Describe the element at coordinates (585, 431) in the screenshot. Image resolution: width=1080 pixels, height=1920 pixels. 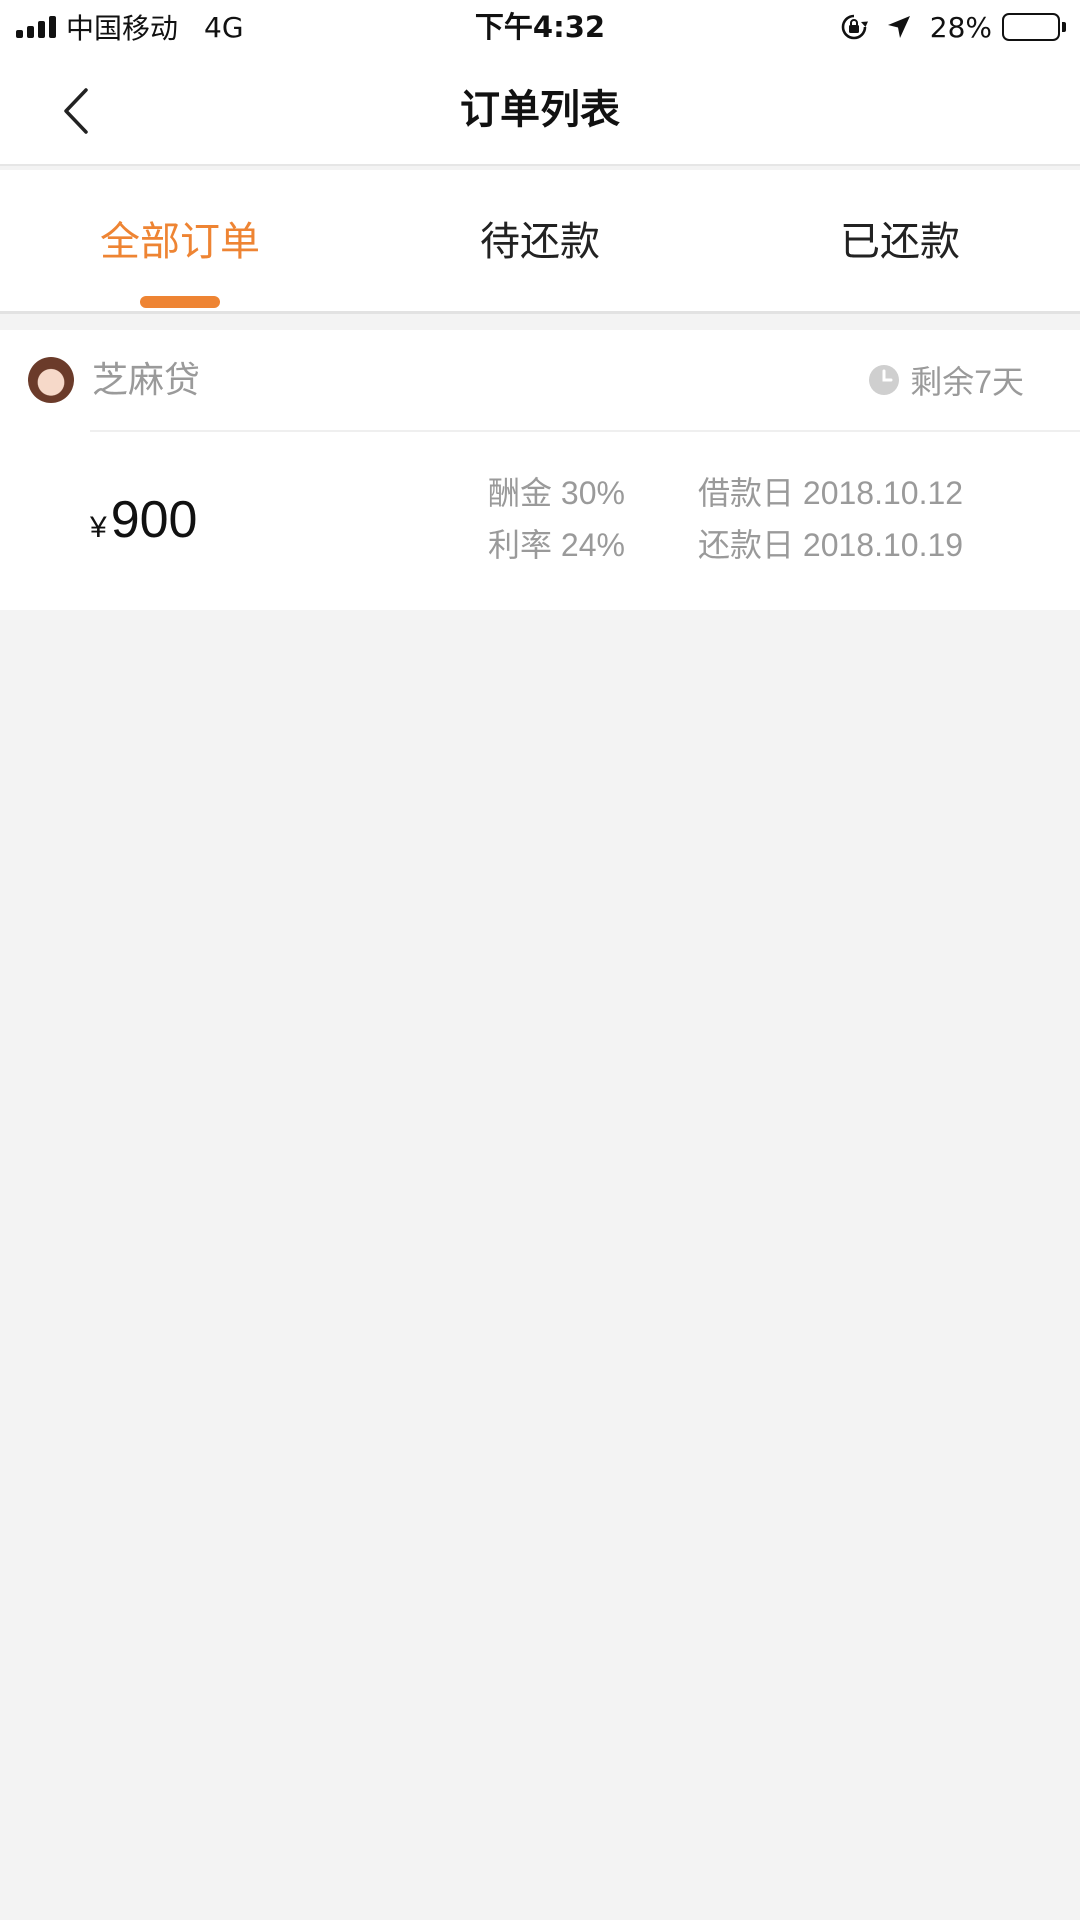
I see `card-divider` at that location.